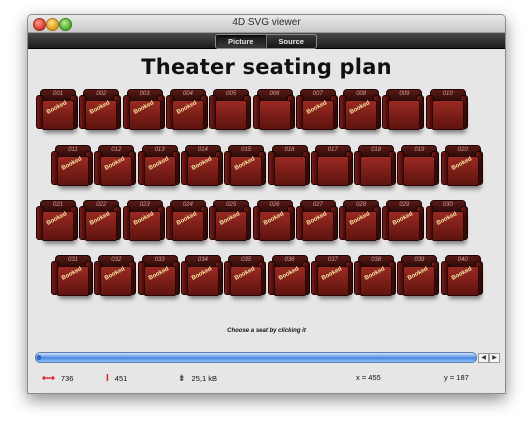 This screenshot has height=428, width=530. Describe the element at coordinates (331, 275) in the screenshot. I see `seat: 037 Booked` at that location.